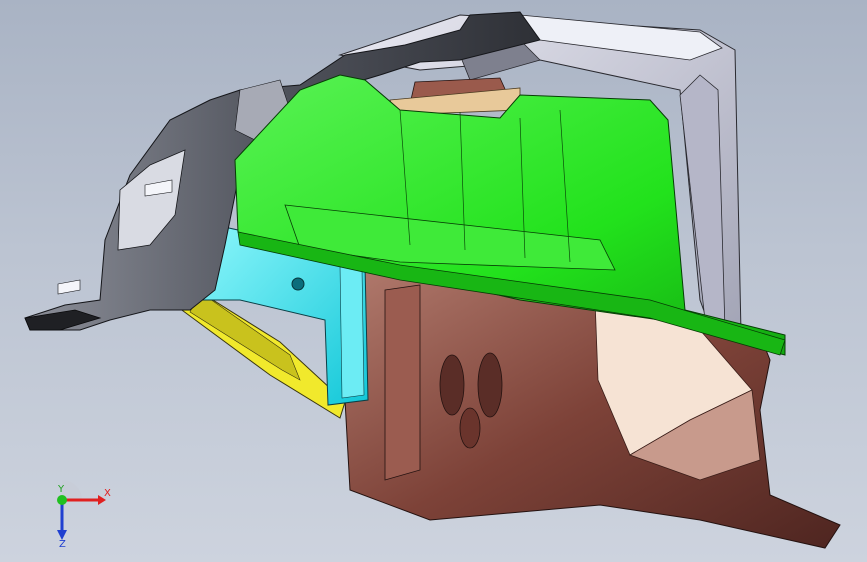  I want to click on axis-triad: X Y Z, so click(84, 514).